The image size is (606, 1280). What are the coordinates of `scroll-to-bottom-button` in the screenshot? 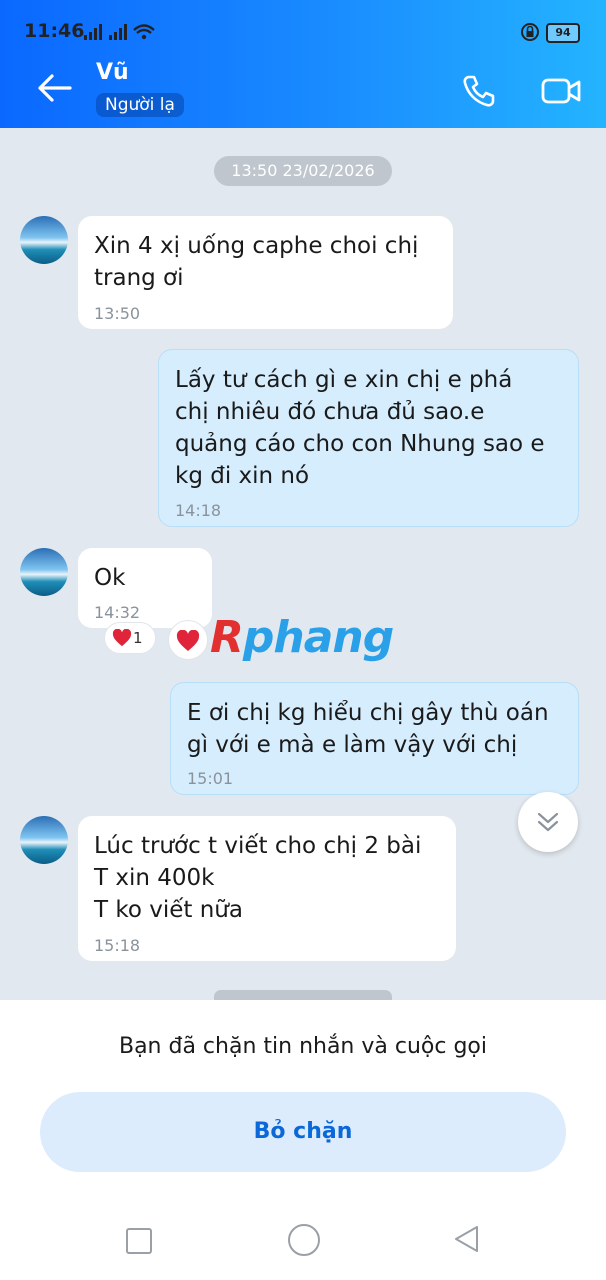 It's located at (548, 822).